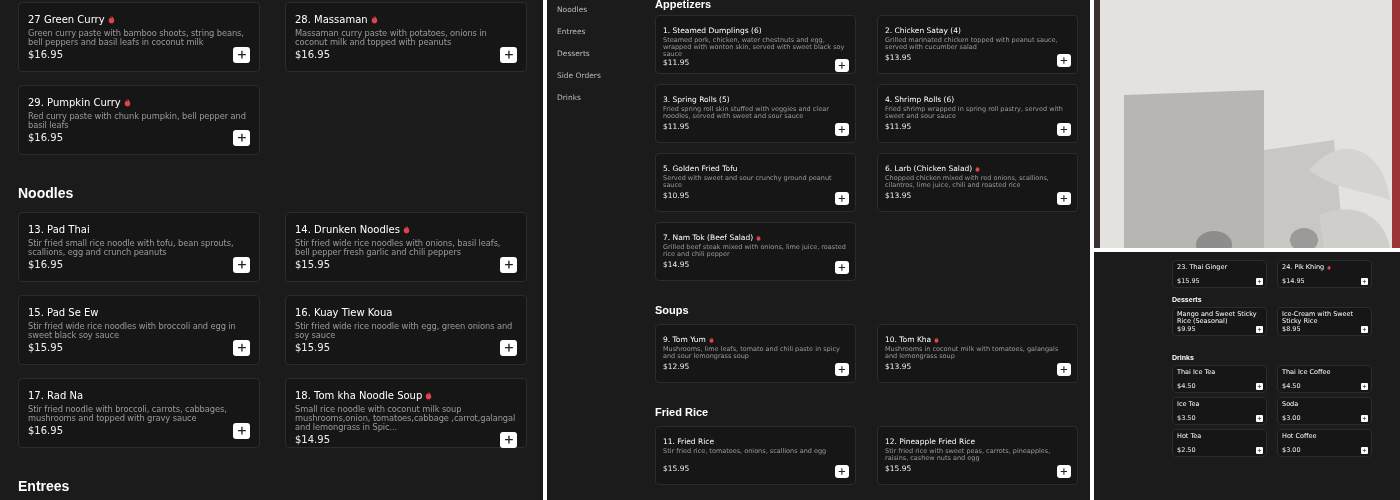 This screenshot has width=1400, height=500. What do you see at coordinates (344, 312) in the screenshot?
I see `item-name: 16. Kuay Tiew Koua` at bounding box center [344, 312].